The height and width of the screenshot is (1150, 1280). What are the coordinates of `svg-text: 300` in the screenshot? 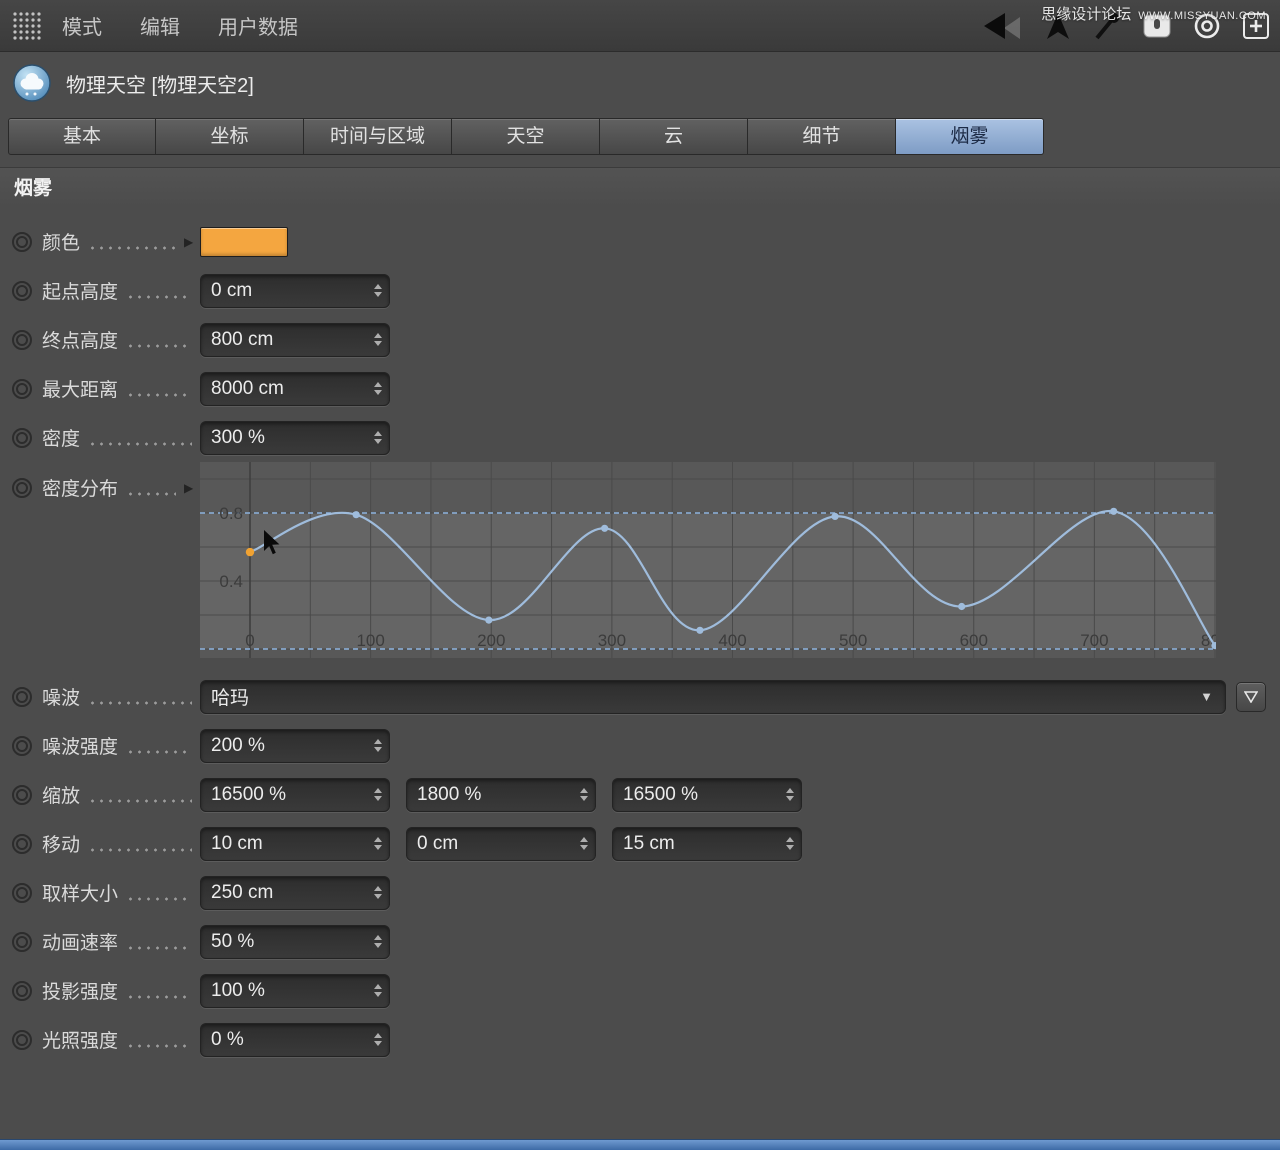 It's located at (612, 640).